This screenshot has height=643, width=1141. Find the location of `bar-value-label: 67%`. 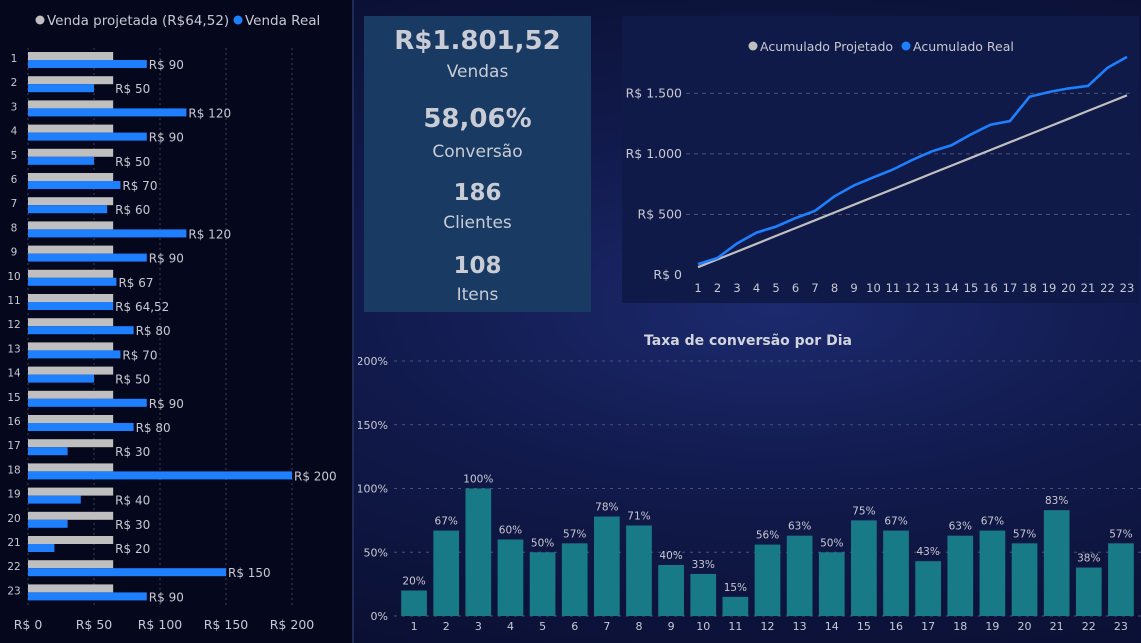

bar-value-label: 67% is located at coordinates (895, 522).